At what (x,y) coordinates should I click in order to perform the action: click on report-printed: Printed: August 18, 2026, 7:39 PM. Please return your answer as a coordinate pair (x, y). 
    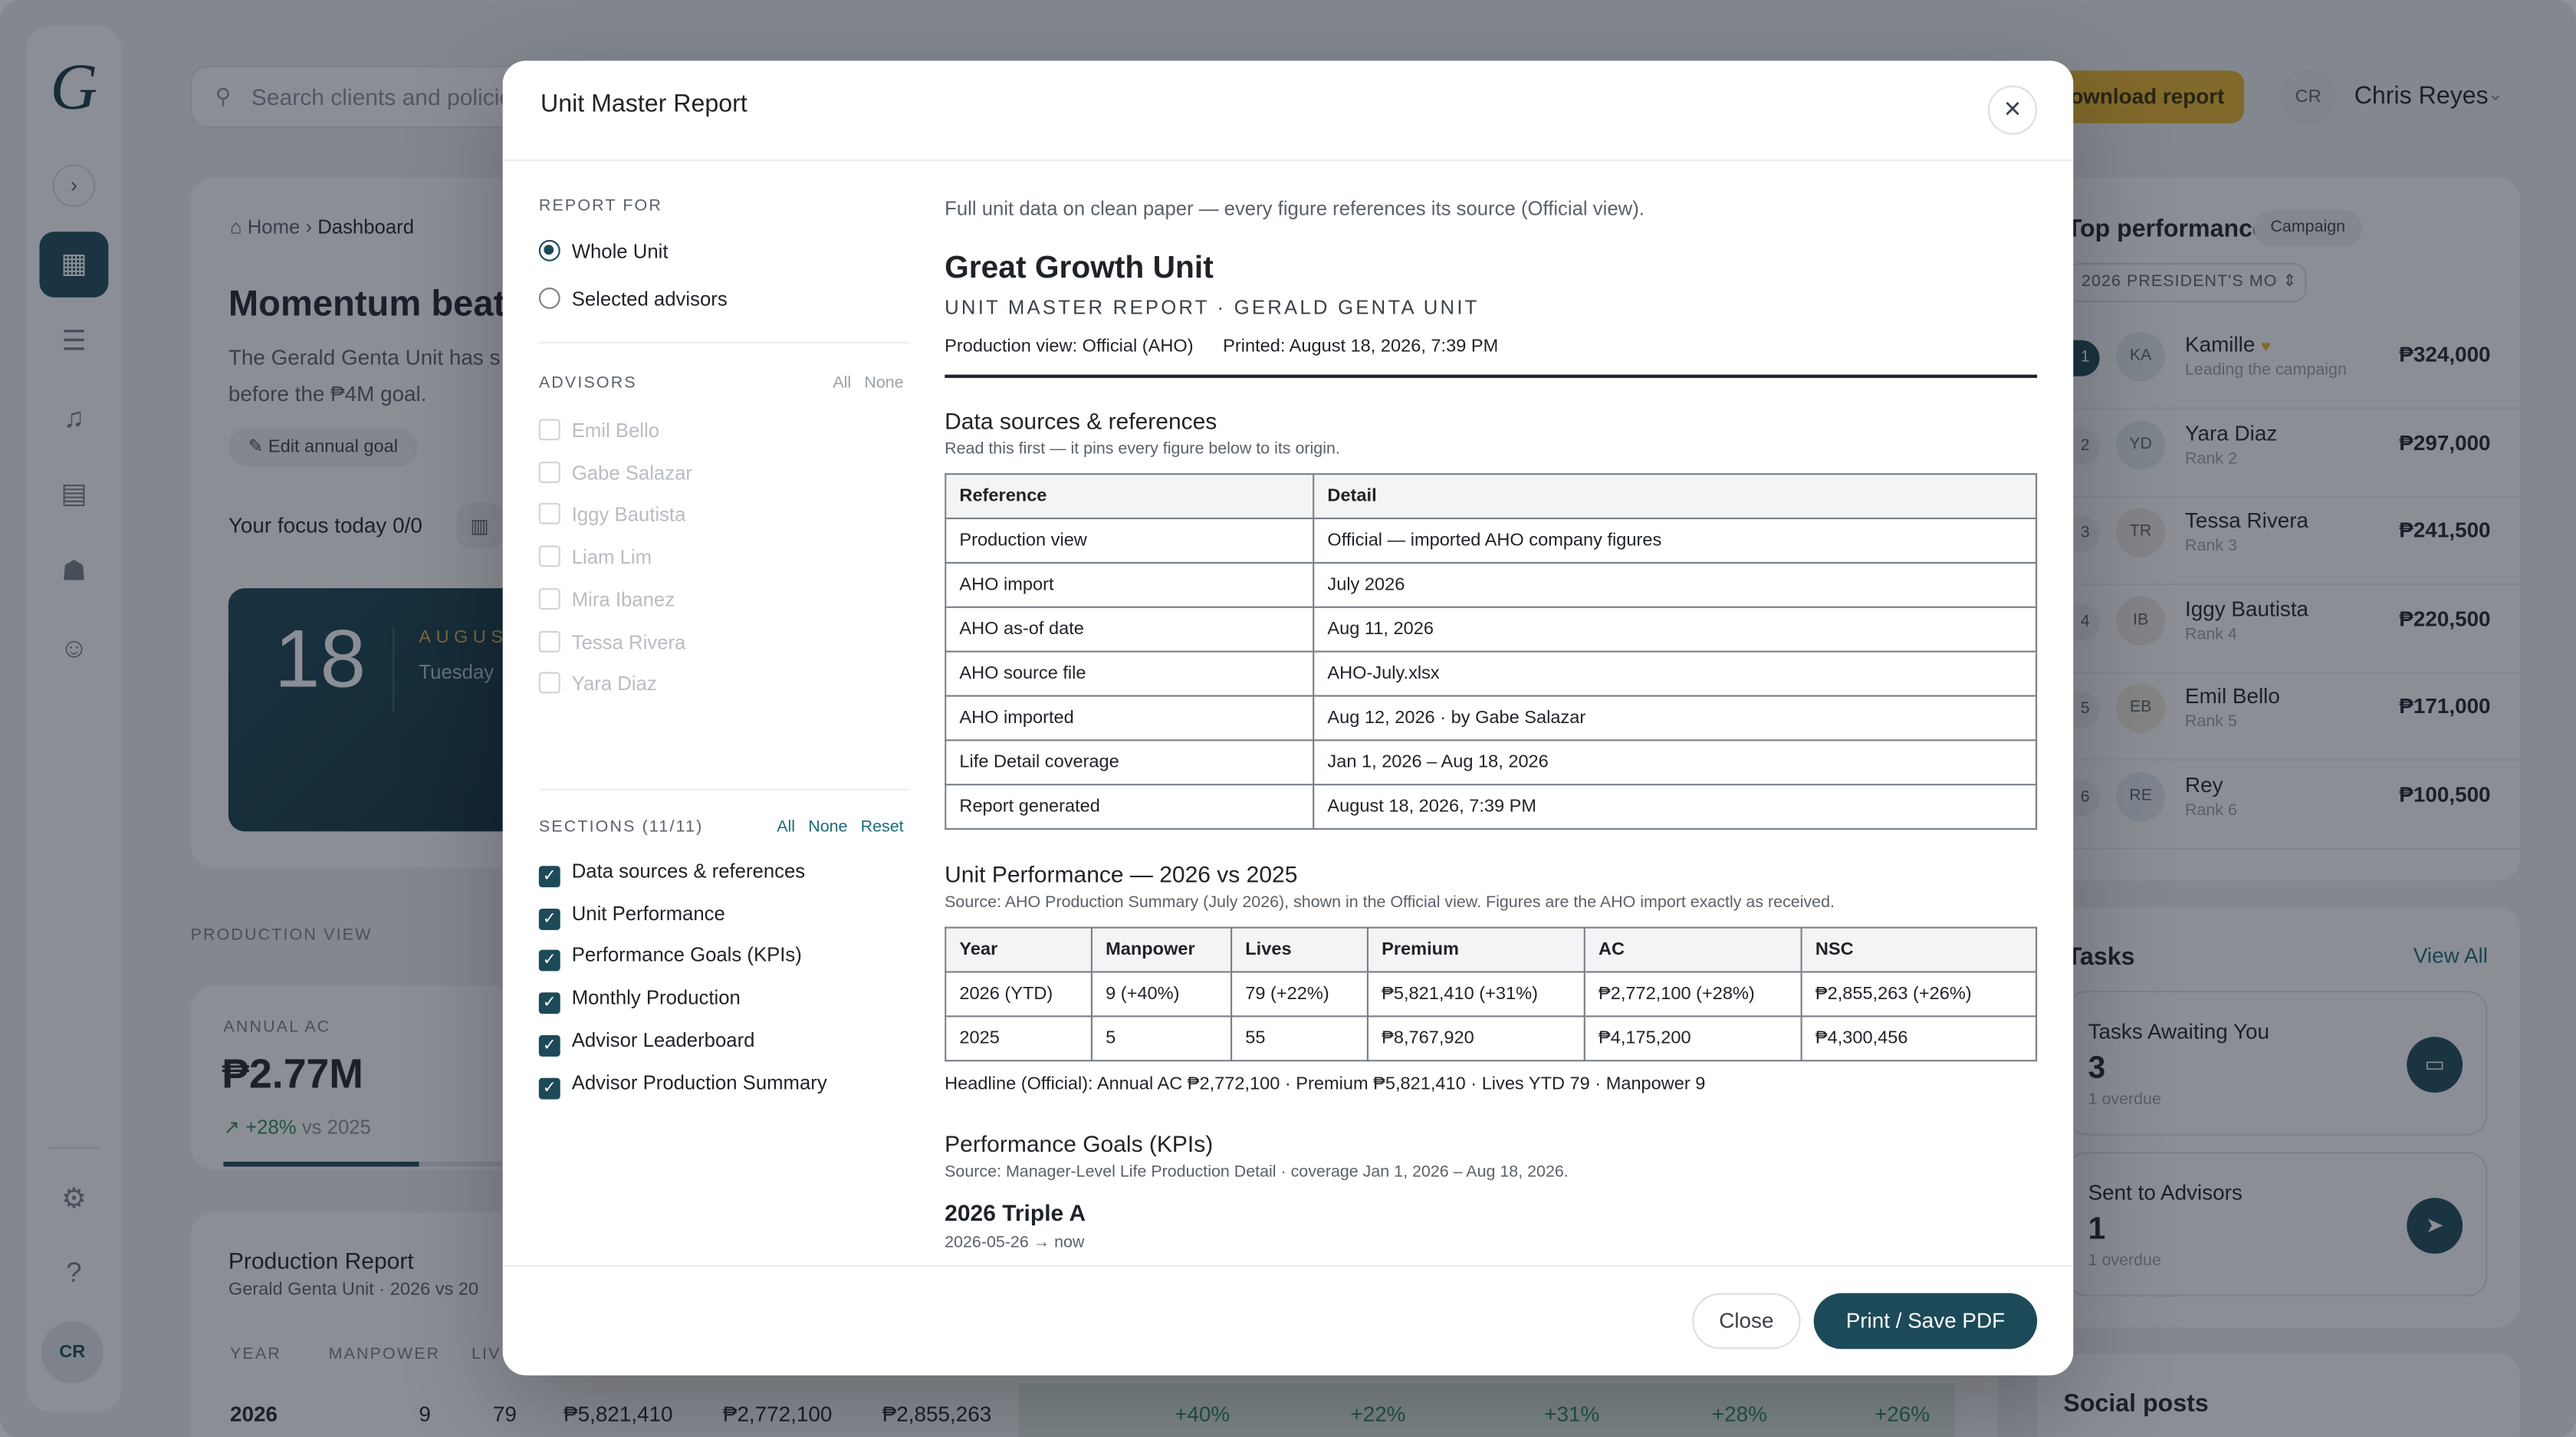
    Looking at the image, I should click on (1361, 347).